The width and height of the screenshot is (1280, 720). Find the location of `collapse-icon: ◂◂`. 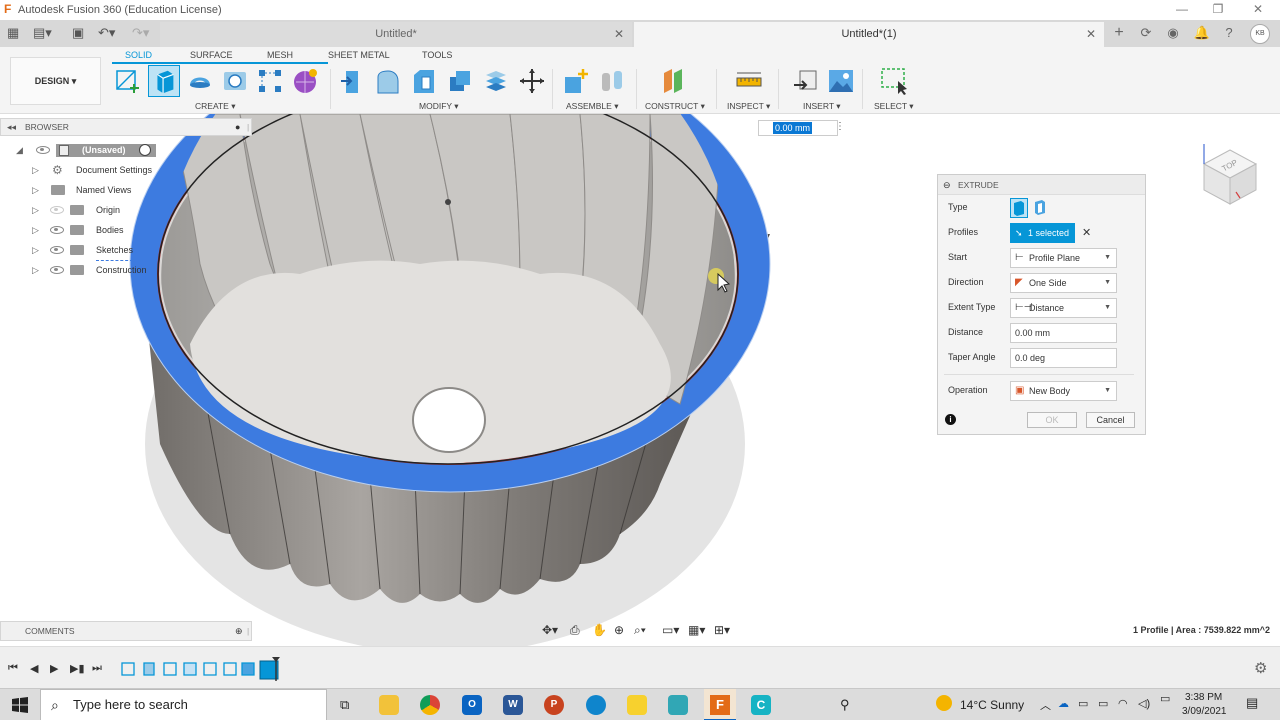

collapse-icon: ◂◂ is located at coordinates (11, 127).